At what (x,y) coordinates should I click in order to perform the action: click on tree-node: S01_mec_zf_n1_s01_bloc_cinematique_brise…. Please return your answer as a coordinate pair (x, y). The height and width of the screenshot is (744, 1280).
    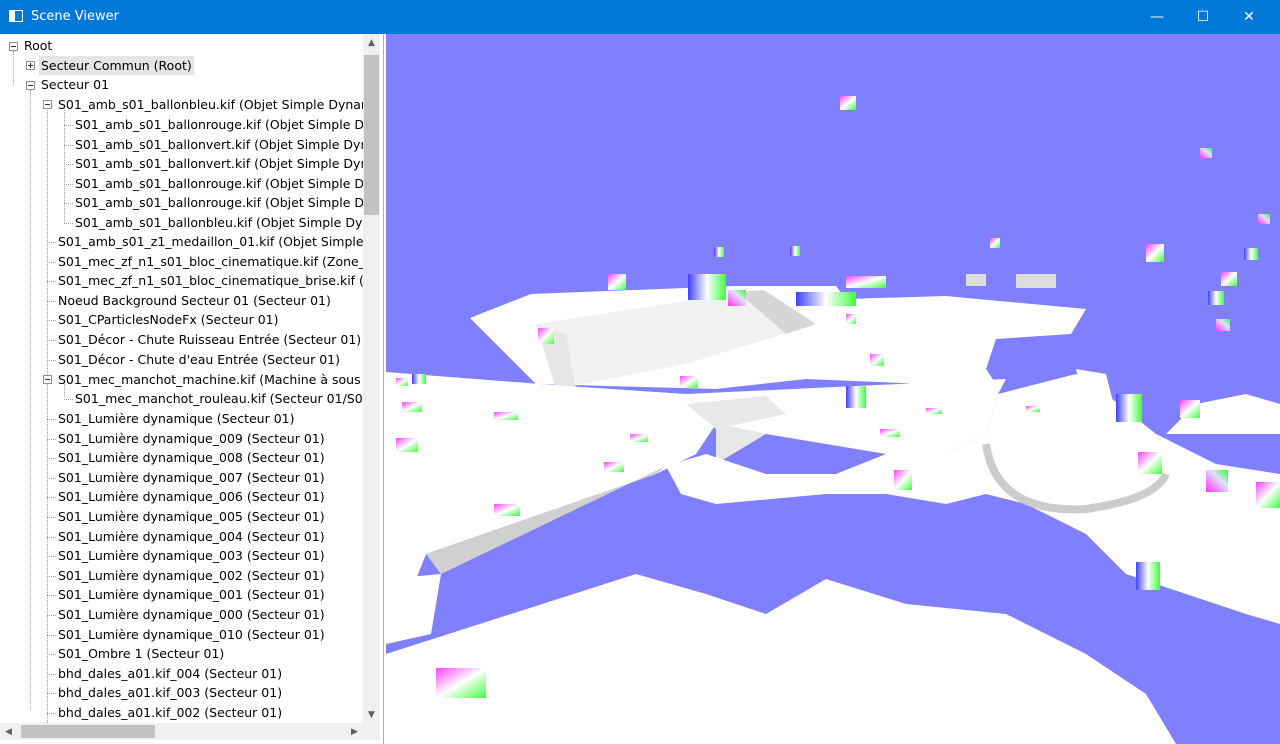
    Looking at the image, I should click on (209, 280).